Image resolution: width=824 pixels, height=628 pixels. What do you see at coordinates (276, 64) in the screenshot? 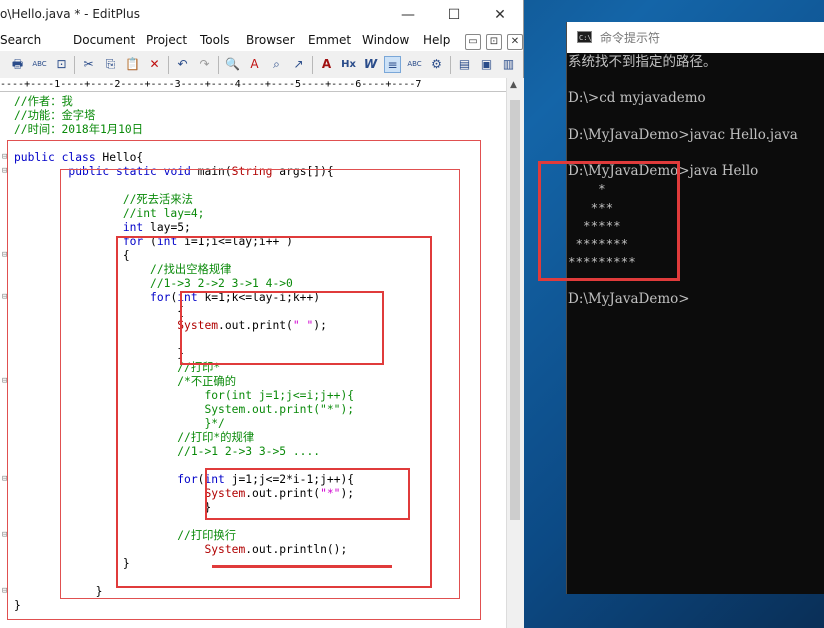
I see `find-in-files-icon: ⌕` at bounding box center [276, 64].